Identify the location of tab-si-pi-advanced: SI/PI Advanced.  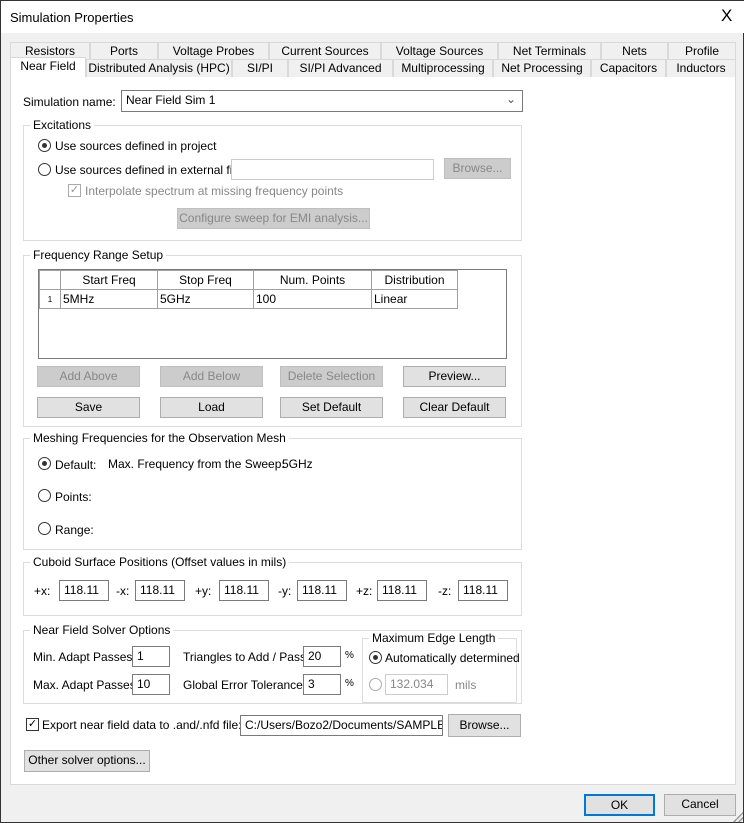
(340, 68).